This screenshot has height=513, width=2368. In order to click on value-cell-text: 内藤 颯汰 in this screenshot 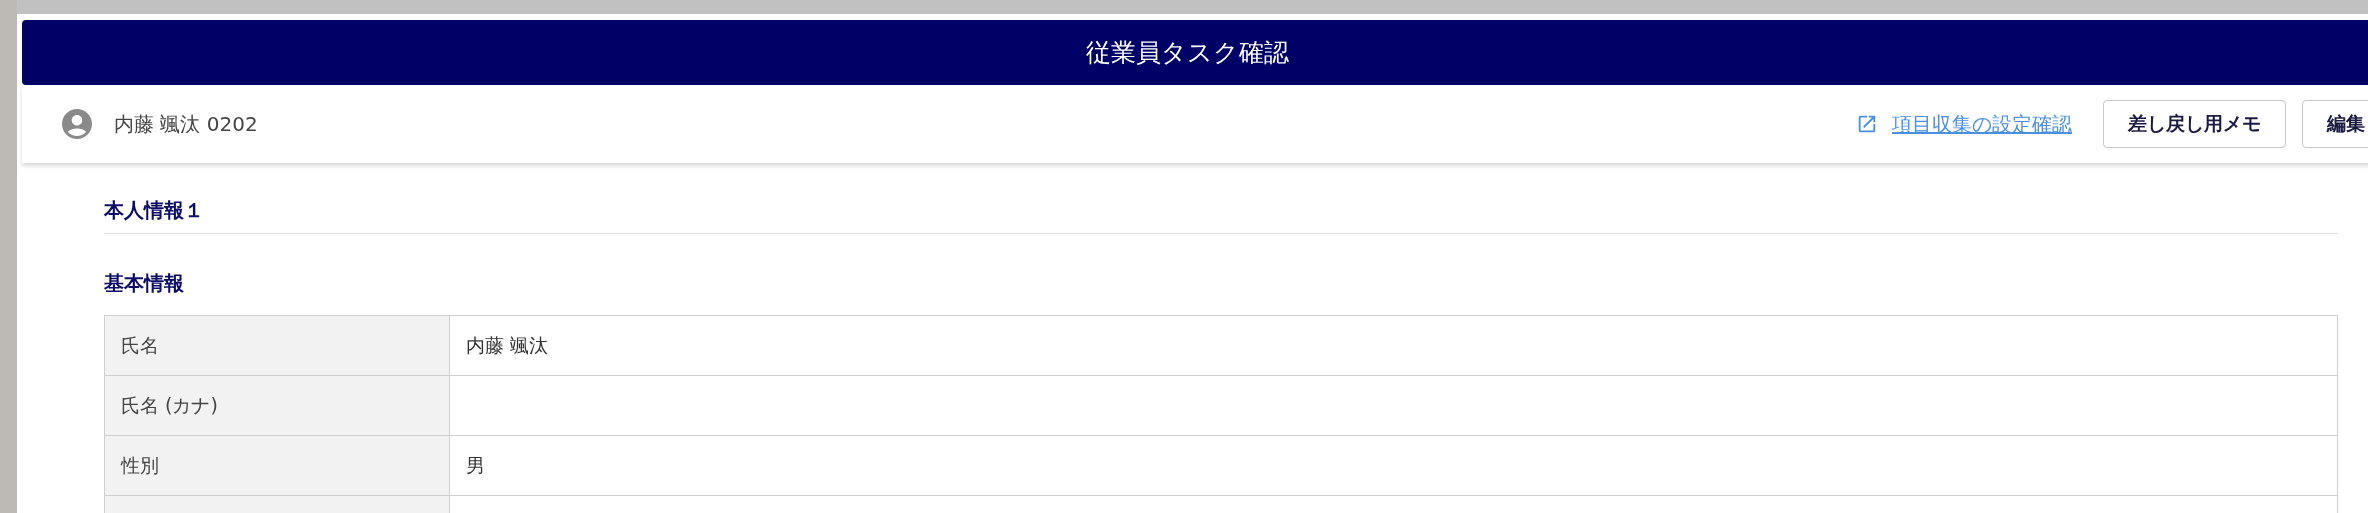, I will do `click(507, 345)`.